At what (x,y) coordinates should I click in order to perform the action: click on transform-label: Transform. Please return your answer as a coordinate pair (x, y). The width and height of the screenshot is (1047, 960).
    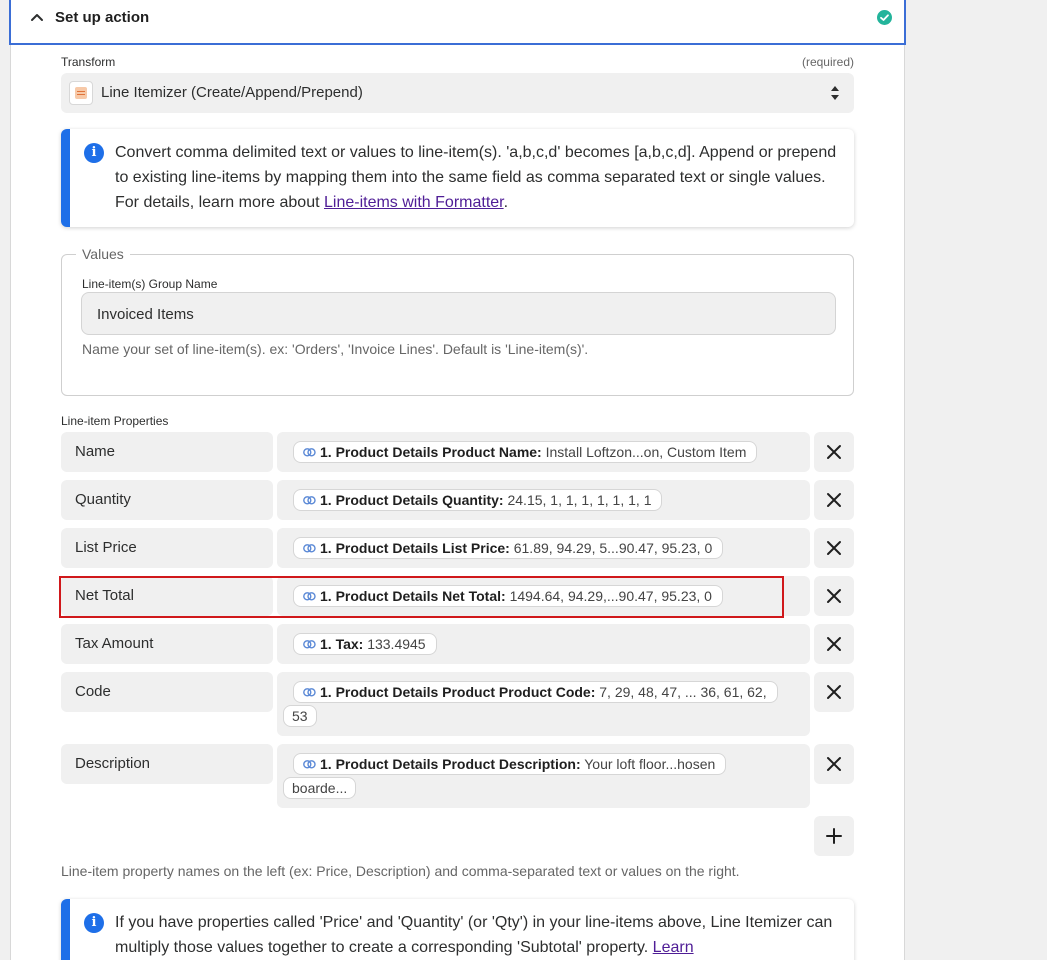
    Looking at the image, I should click on (88, 62).